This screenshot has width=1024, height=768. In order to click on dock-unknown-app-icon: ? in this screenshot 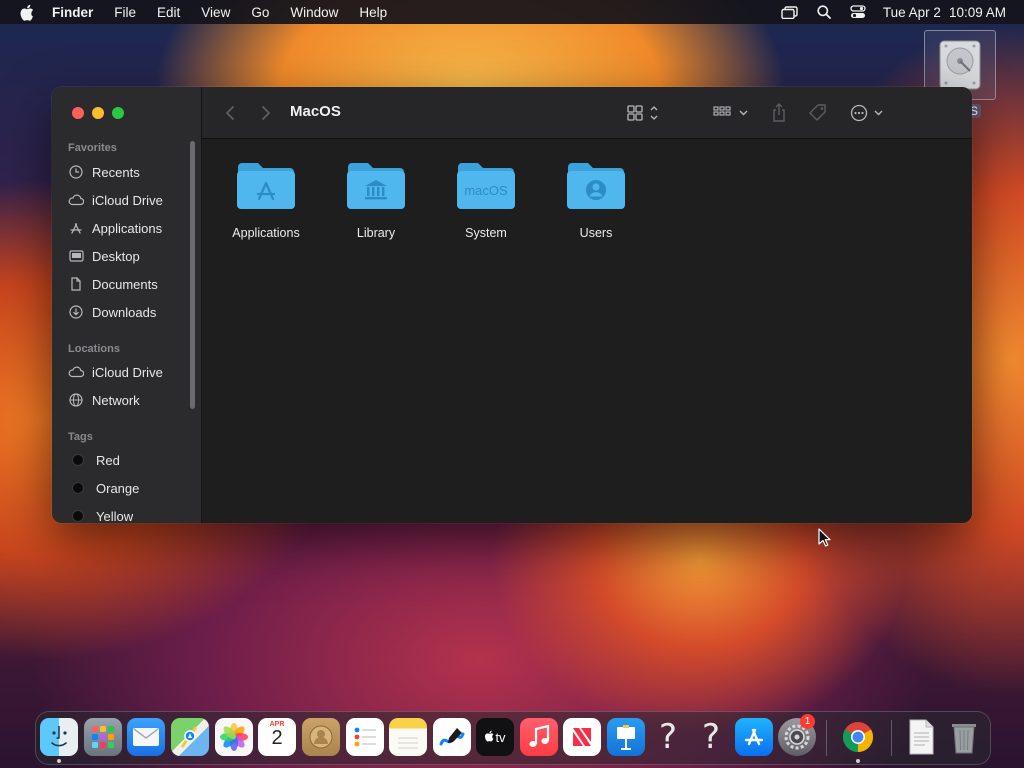, I will do `click(668, 737)`.